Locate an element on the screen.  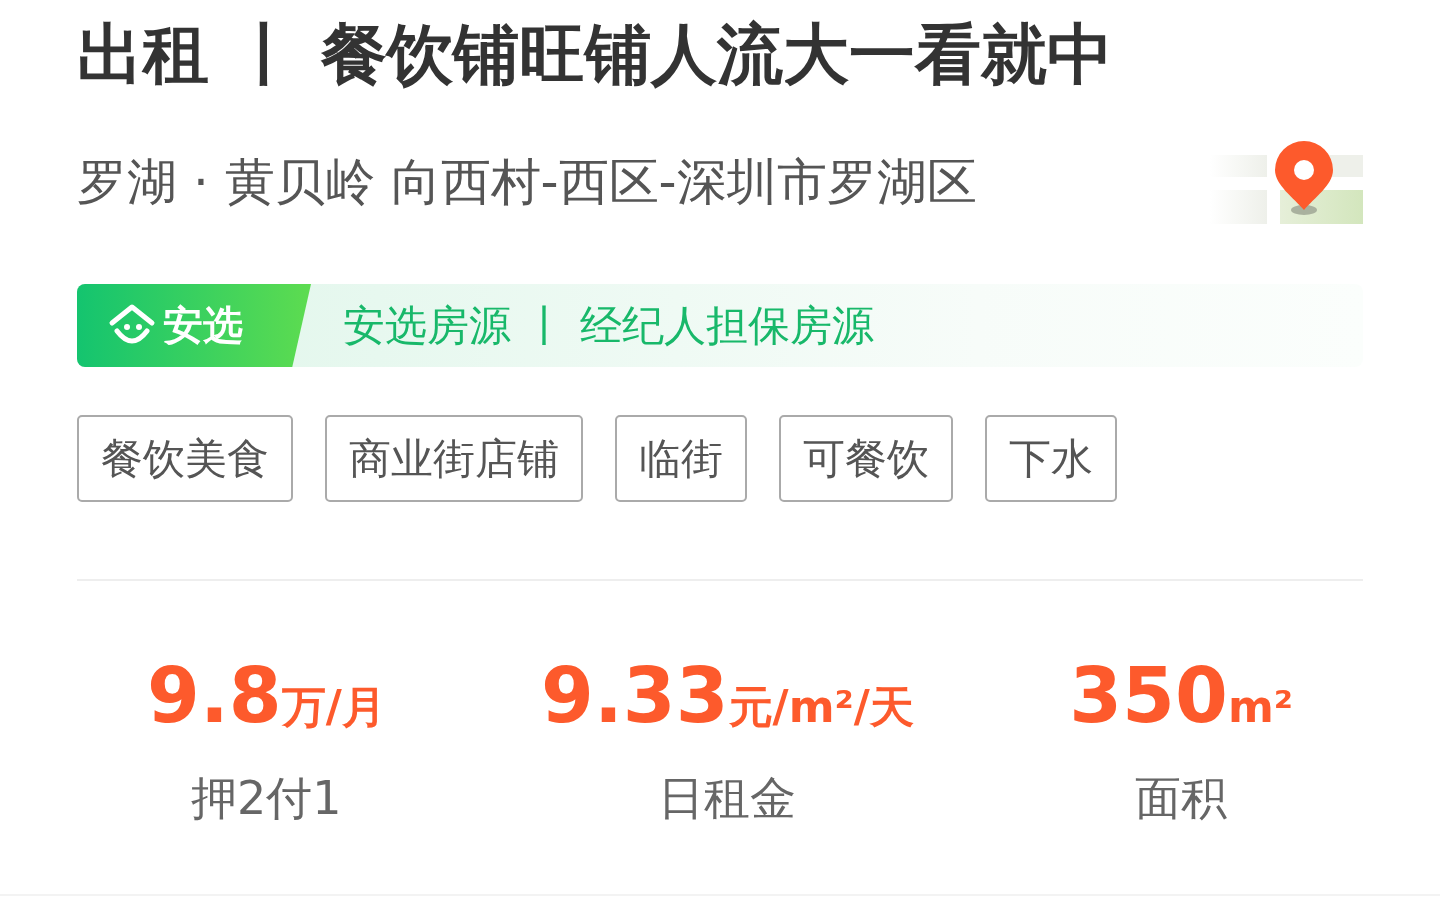
stat-value: 9.33元/m²/天 is located at coordinates (727, 696).